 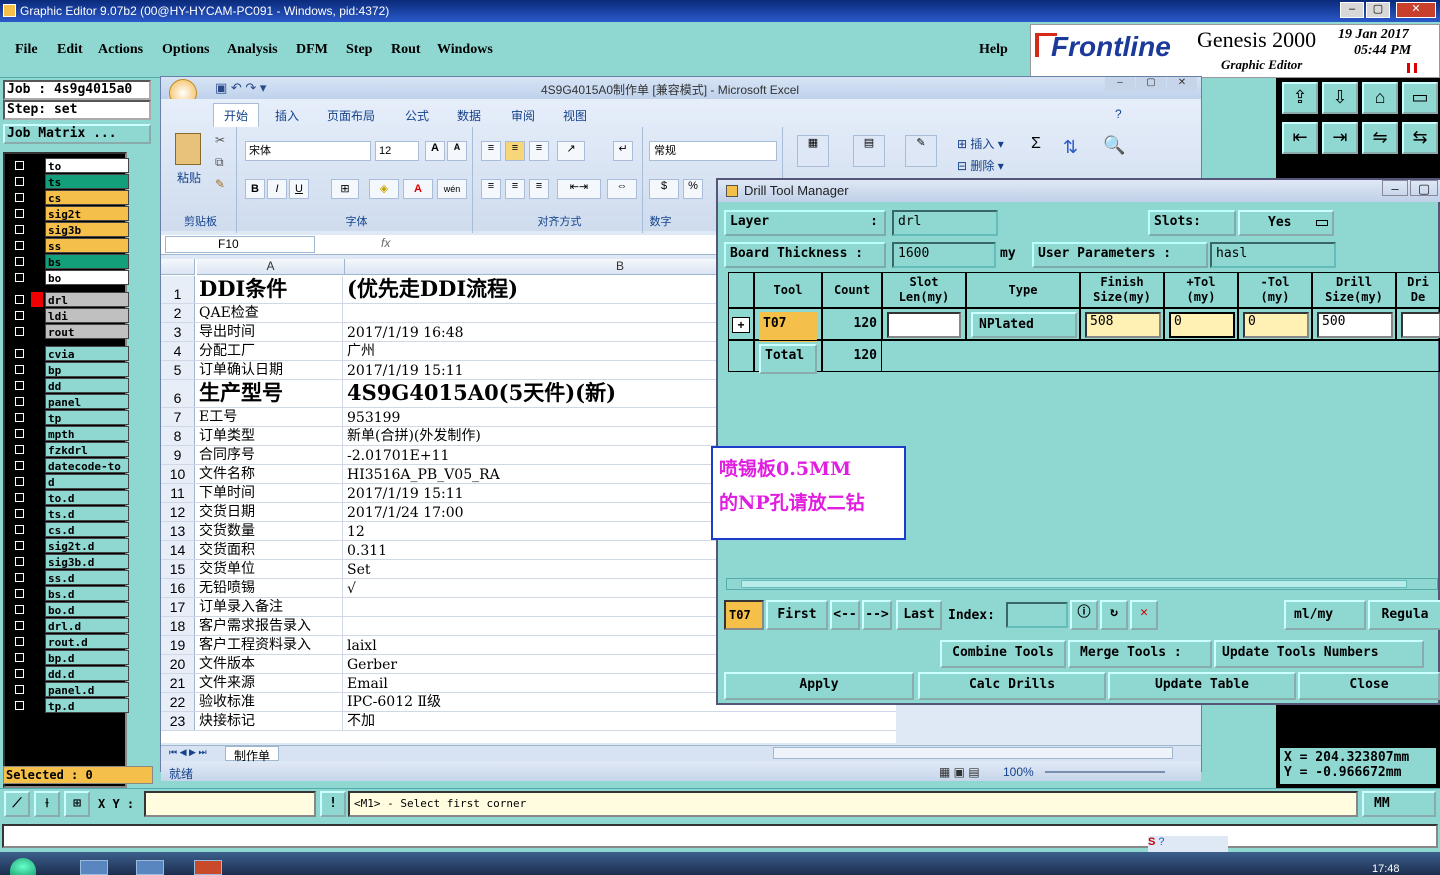 What do you see at coordinates (270, 351) in the screenshot?
I see `cell-a: 分配工厂` at bounding box center [270, 351].